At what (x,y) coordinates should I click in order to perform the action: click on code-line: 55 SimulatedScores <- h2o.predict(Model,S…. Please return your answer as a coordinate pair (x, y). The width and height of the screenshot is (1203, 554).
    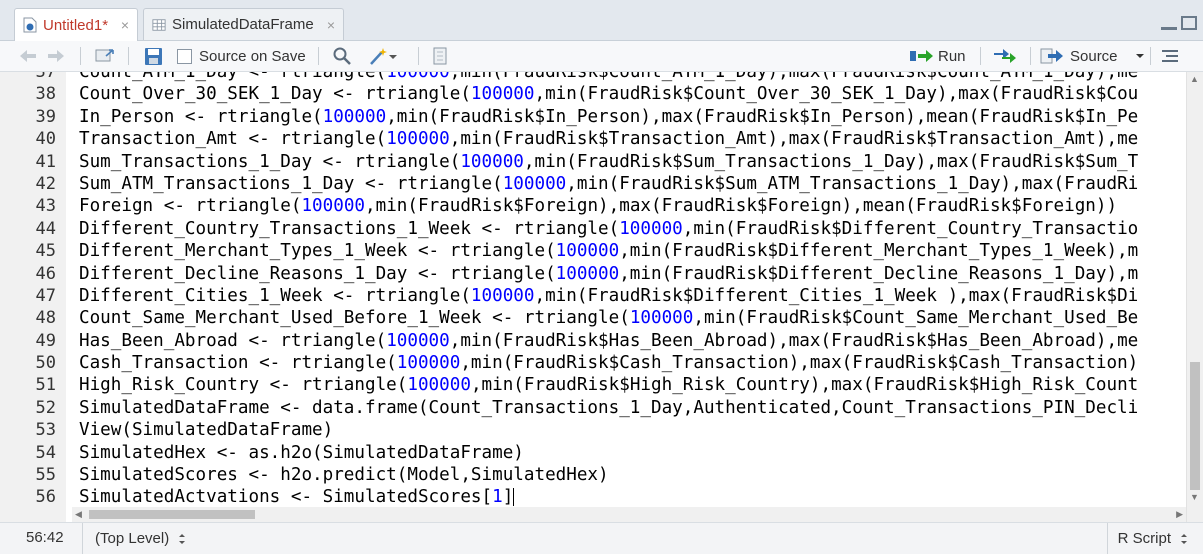
    Looking at the image, I should click on (590, 475).